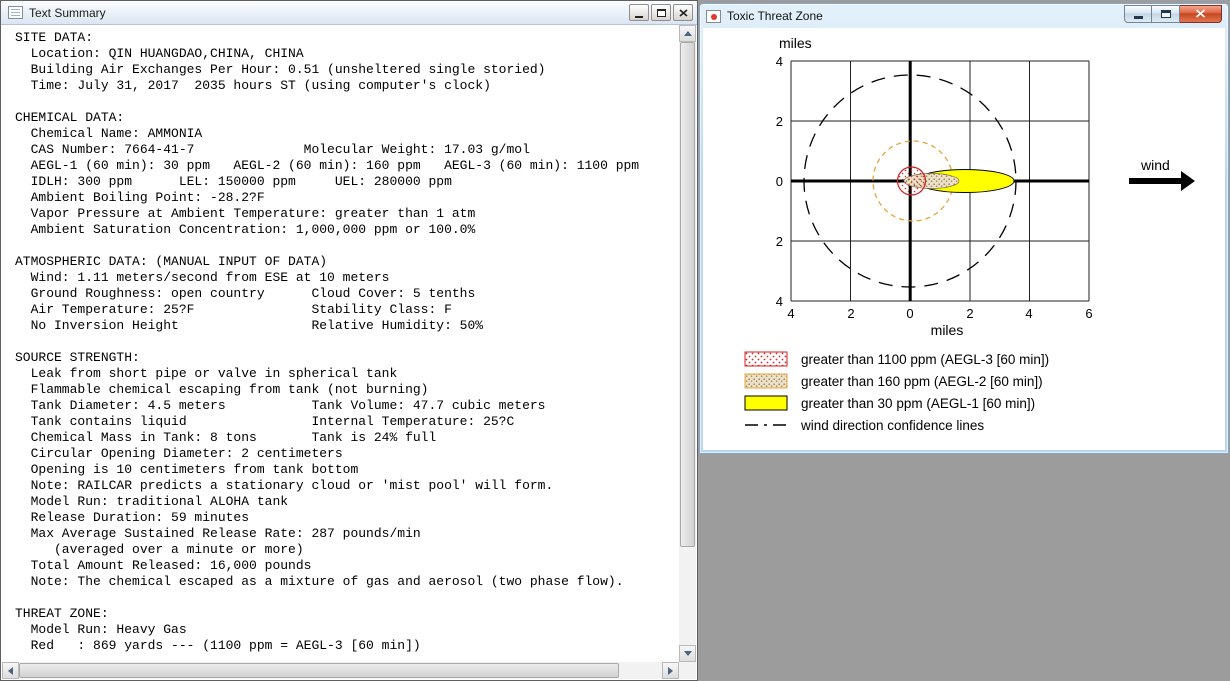 The height and width of the screenshot is (681, 1230). I want to click on legend-label-aegl1: greater than 30 ppm (AEGL-1 [60 min]), so click(918, 403).